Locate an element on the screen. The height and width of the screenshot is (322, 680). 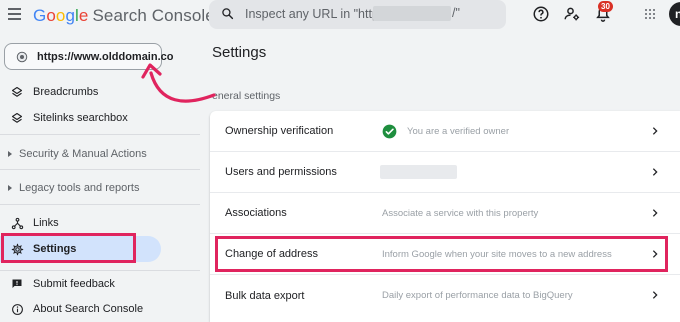
sidebar-item-sitelinks-searchbox: Sitelinks searchbox is located at coordinates (100, 118).